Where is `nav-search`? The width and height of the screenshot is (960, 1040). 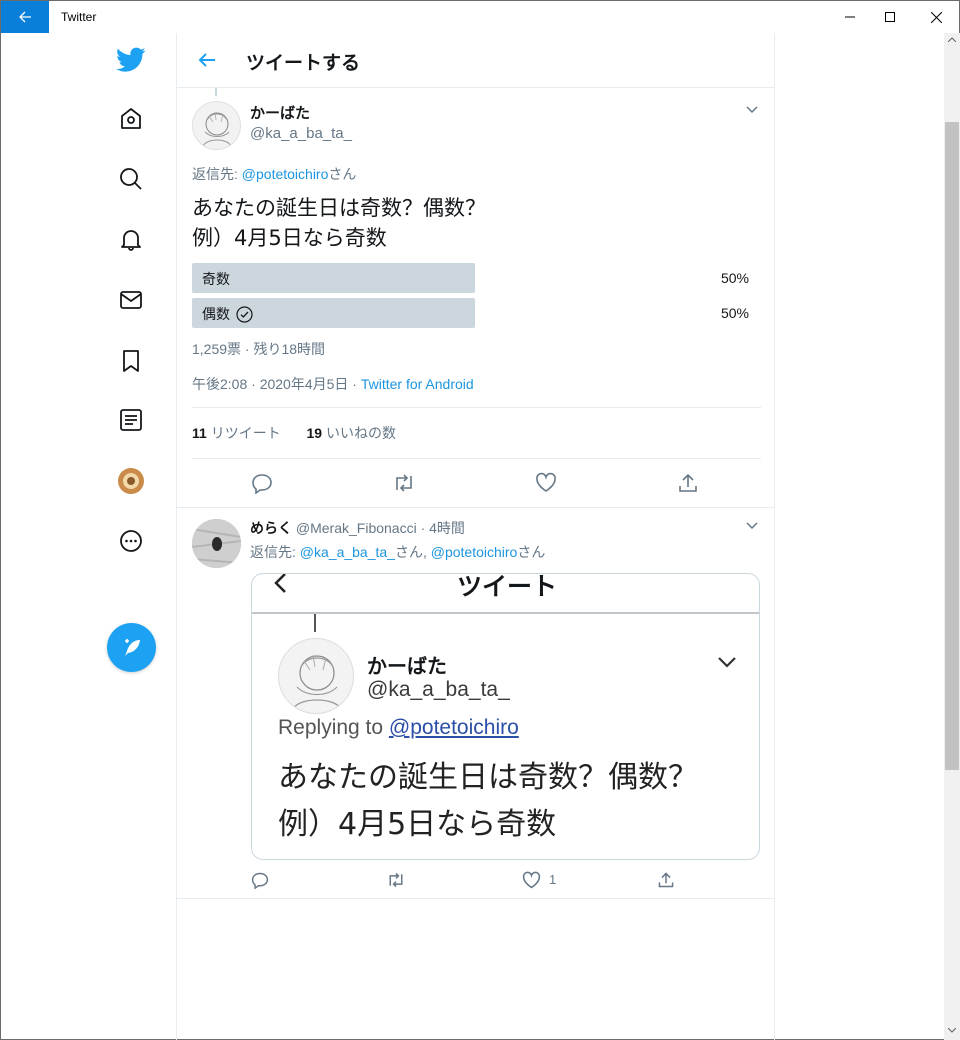 nav-search is located at coordinates (131, 179).